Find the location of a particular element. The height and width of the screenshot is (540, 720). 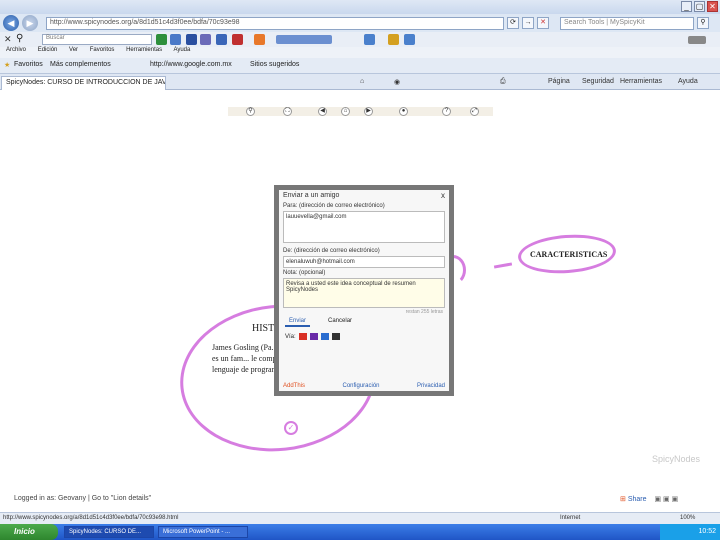

dialog-tabs: Enviar Cancelar is located at coordinates (364, 321).